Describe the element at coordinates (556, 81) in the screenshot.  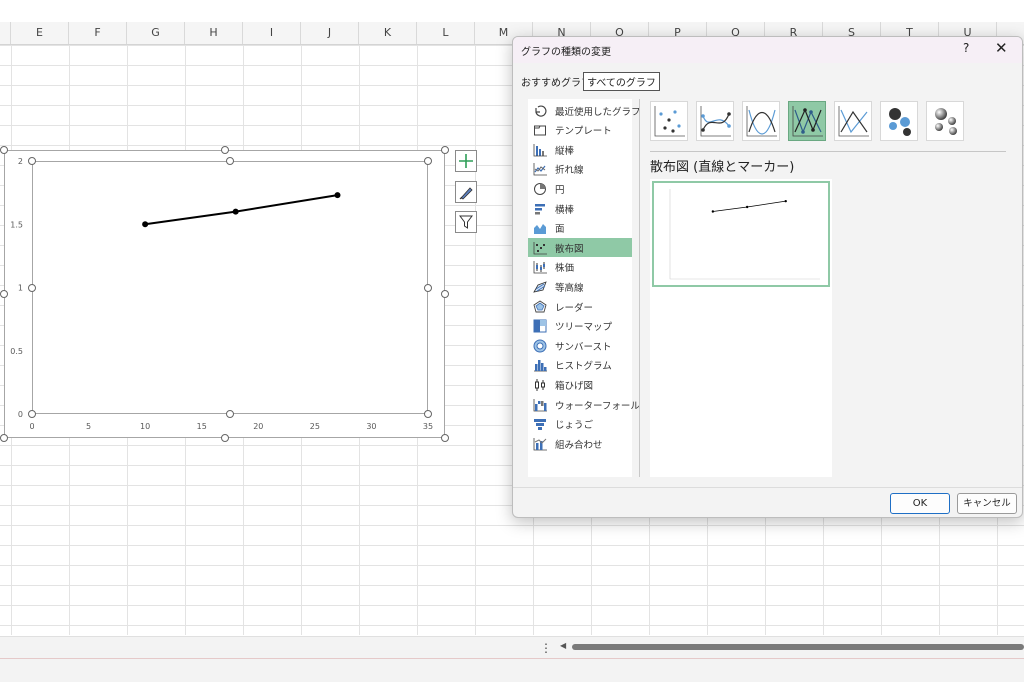
I see `tab-recommended-charts: おすすめグラフ` at that location.